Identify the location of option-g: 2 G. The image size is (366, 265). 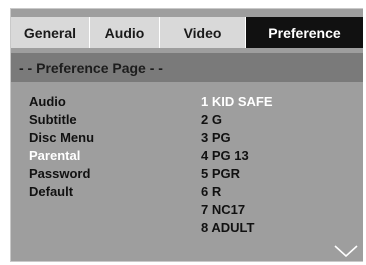
(237, 120).